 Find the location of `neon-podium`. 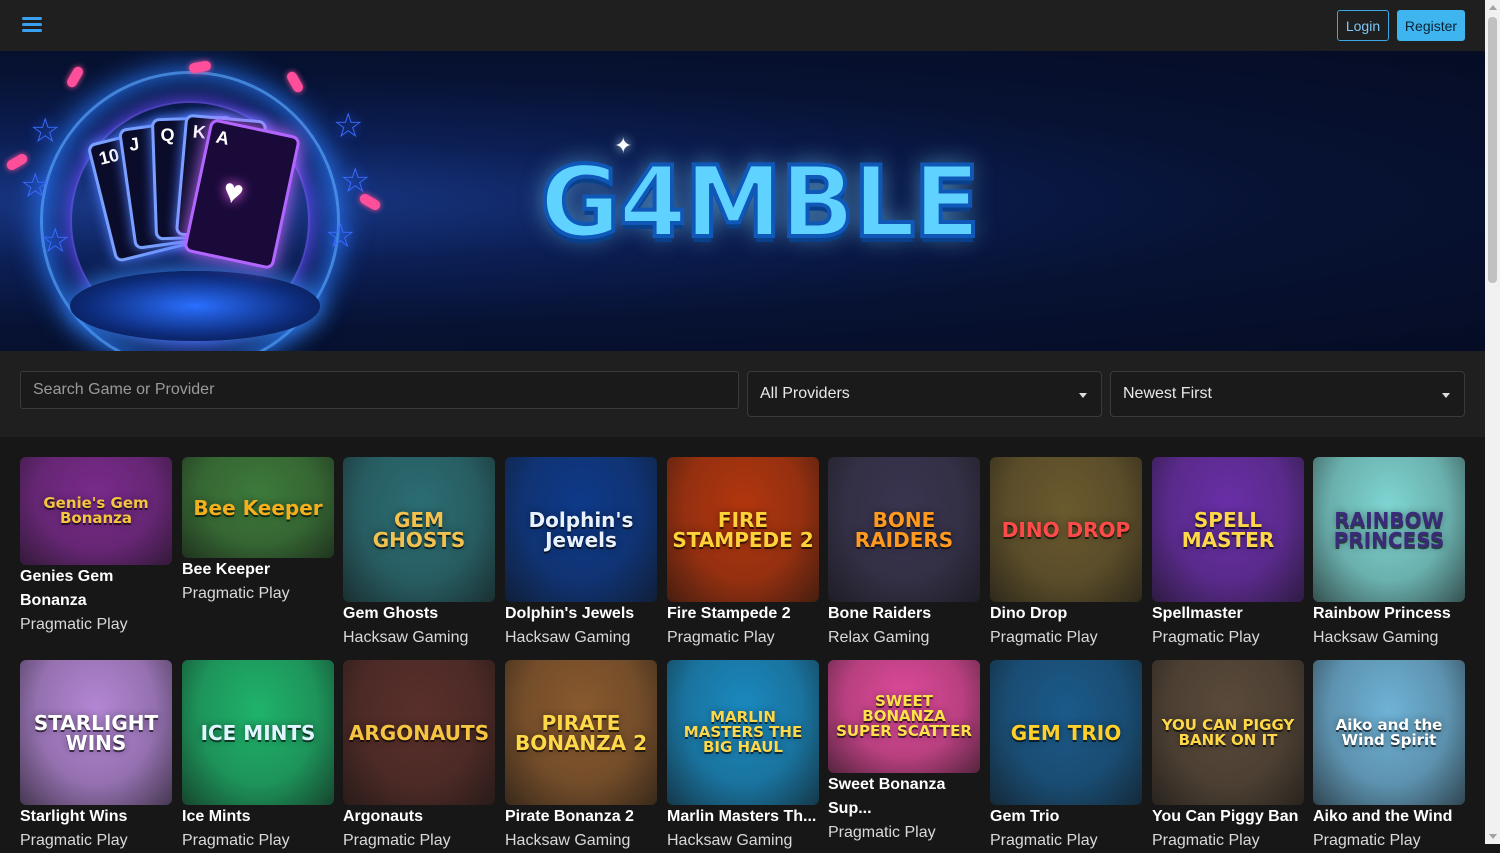

neon-podium is located at coordinates (195, 306).